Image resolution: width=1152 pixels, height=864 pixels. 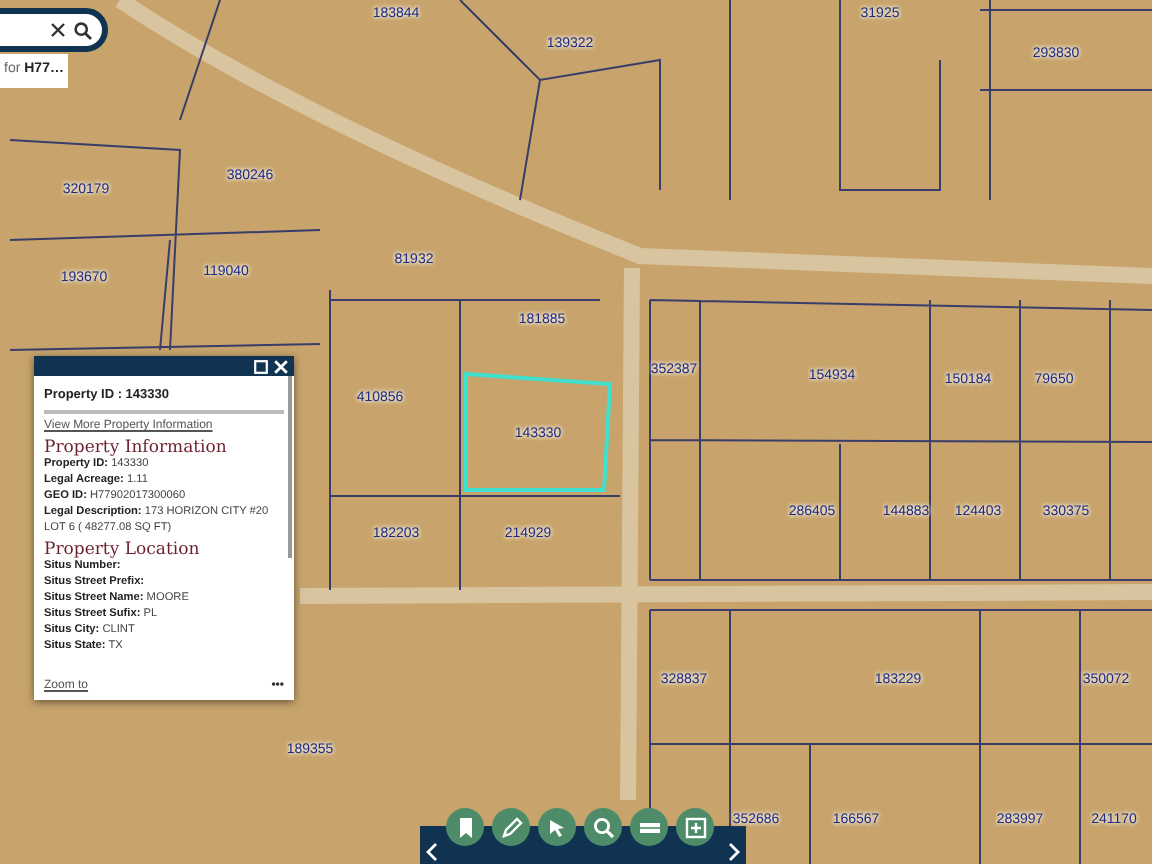 I want to click on section-heading: Property Information, so click(x=136, y=448).